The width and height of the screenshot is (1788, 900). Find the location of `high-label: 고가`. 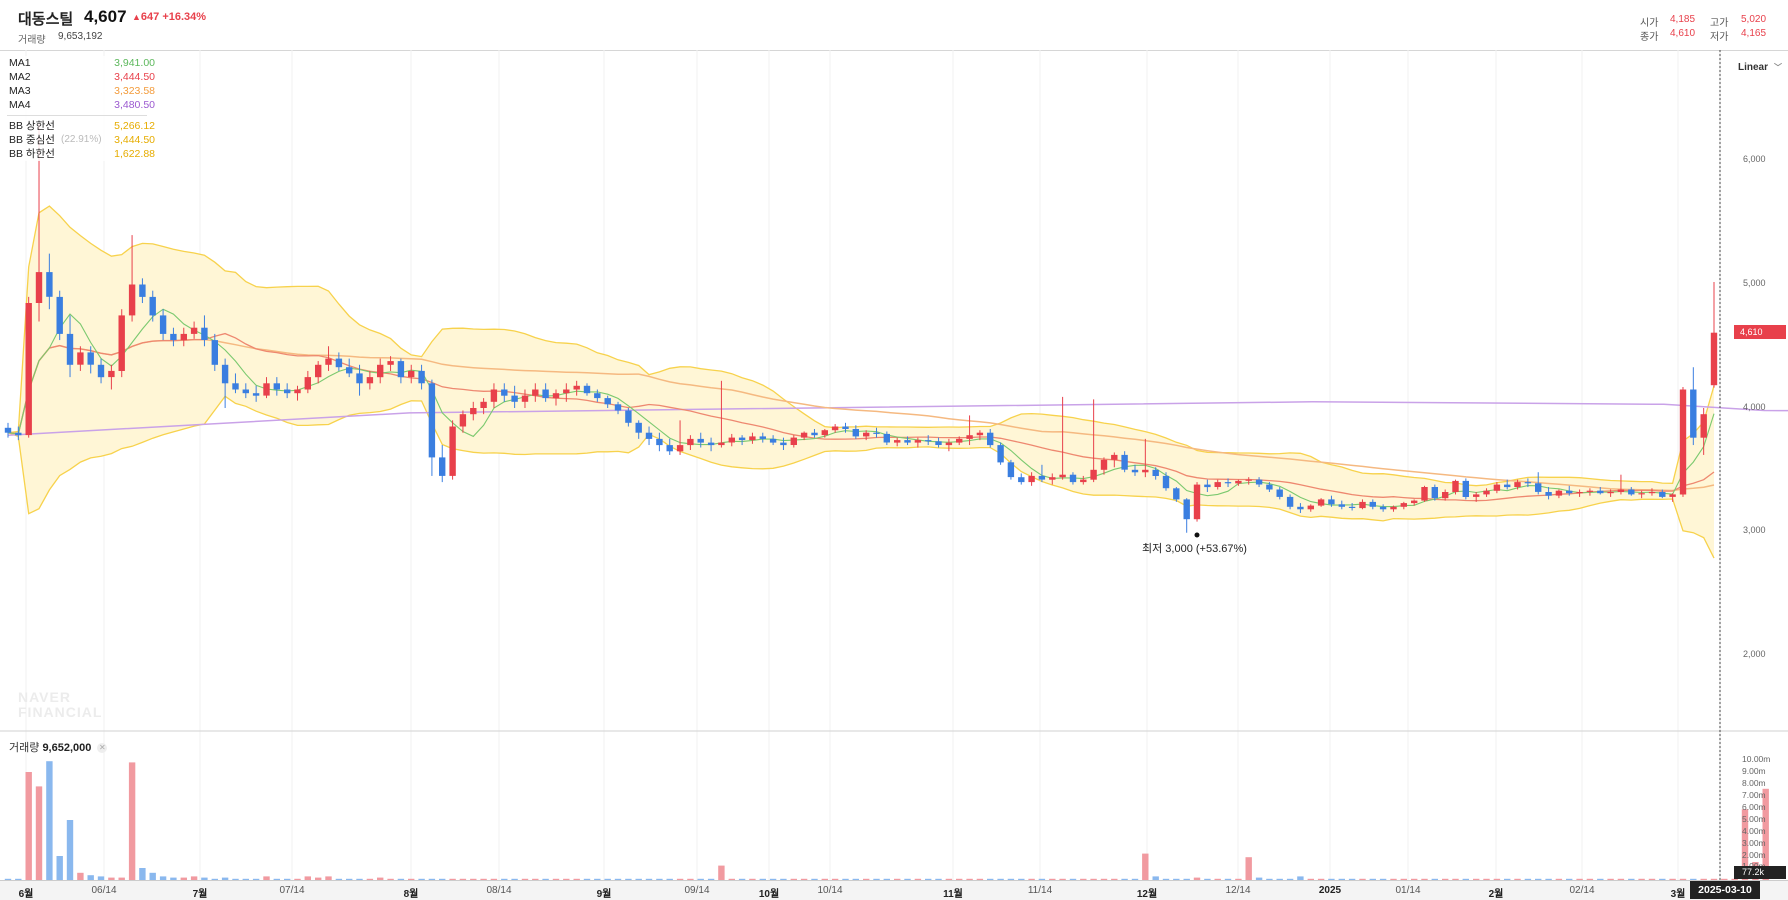

high-label: 고가 is located at coordinates (1719, 23).